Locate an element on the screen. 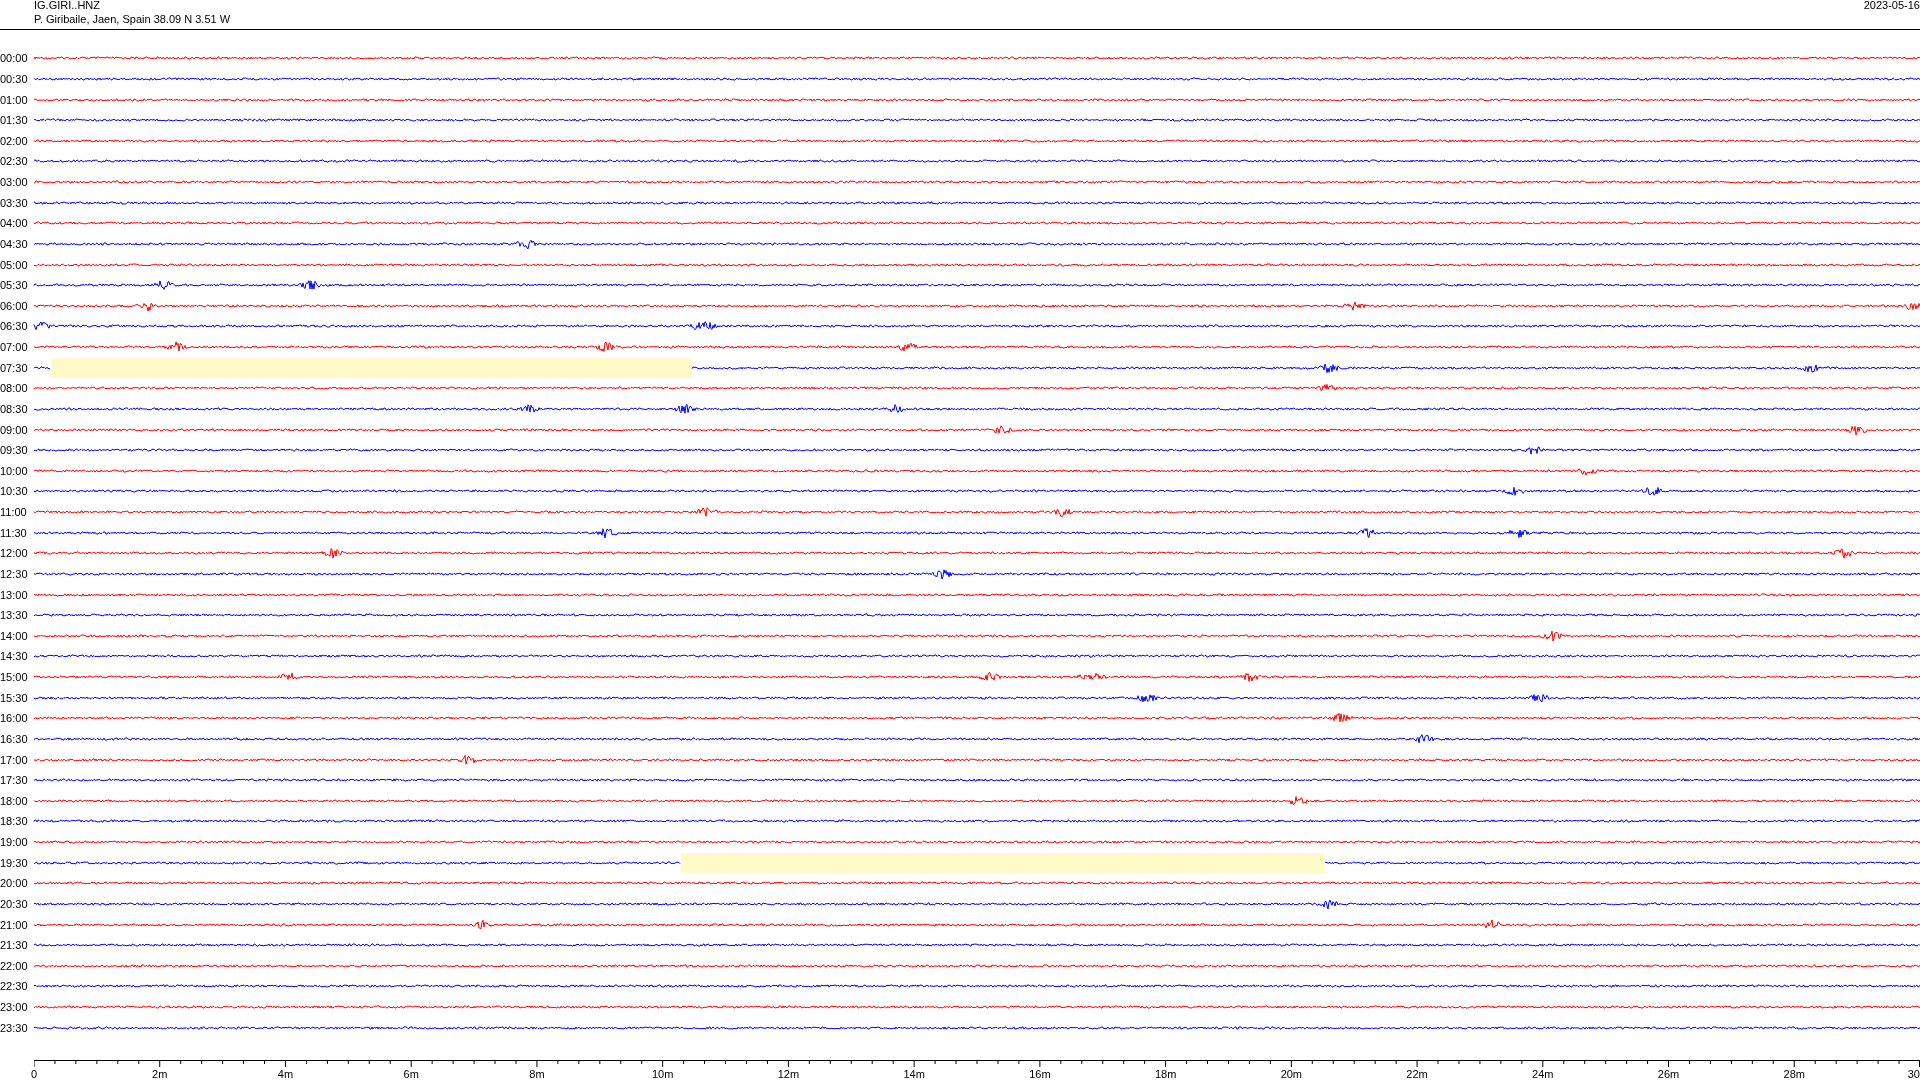  row-time-label: 17:30 is located at coordinates (14, 780).